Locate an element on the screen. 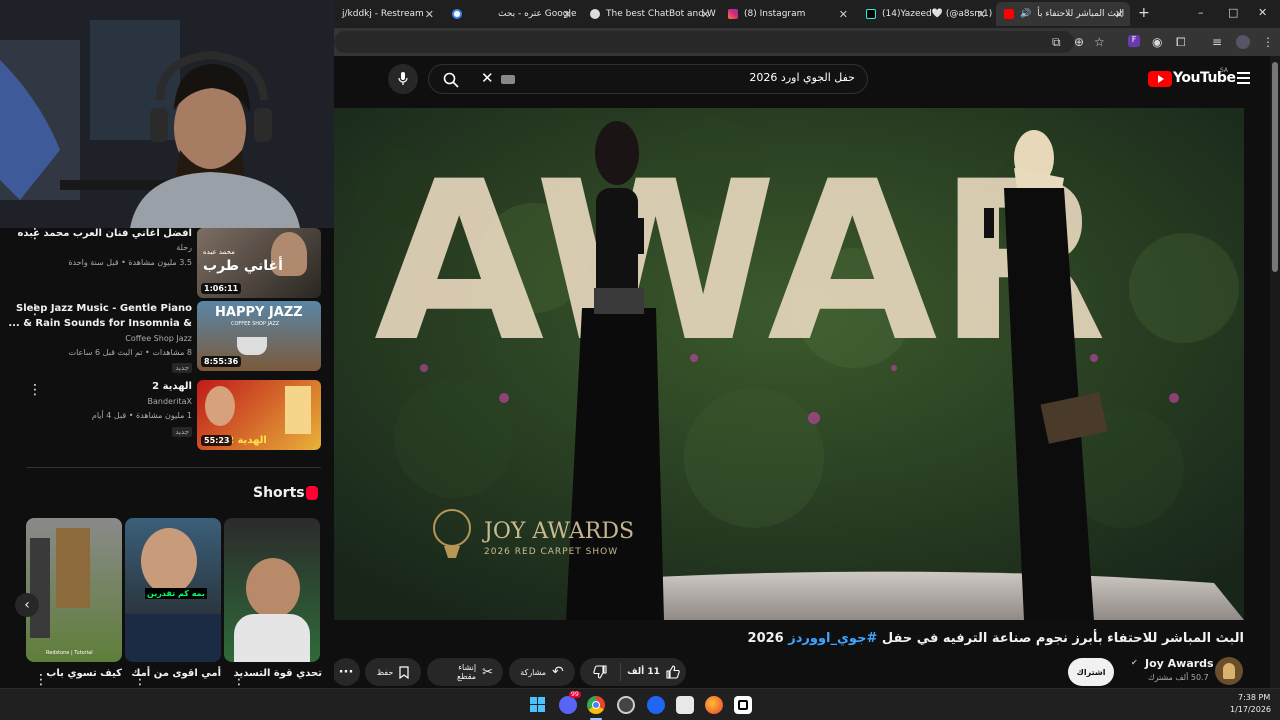  clock-time: 7:38 PM is located at coordinates (1254, 697).